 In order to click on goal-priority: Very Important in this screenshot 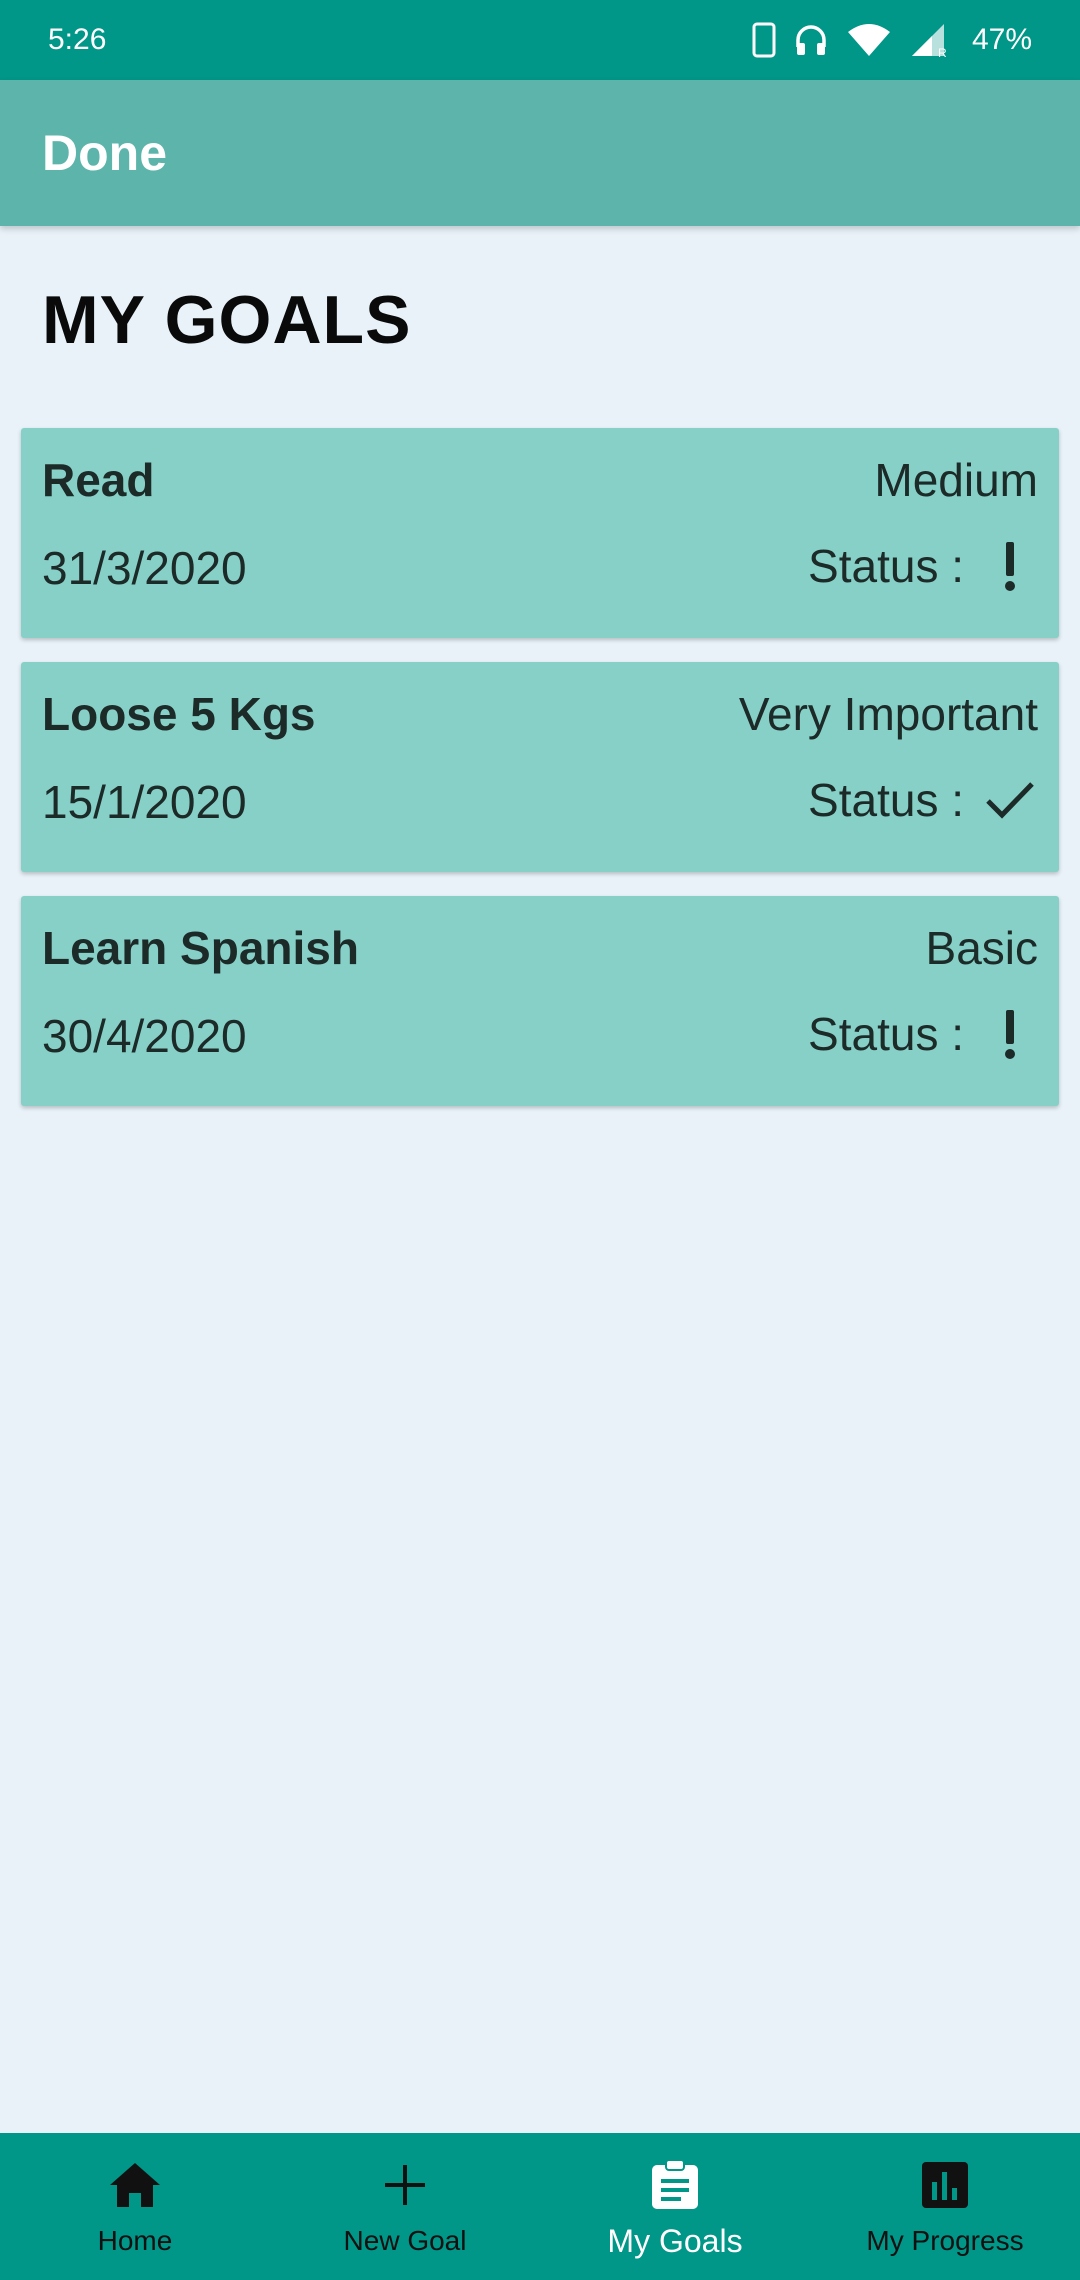, I will do `click(888, 714)`.